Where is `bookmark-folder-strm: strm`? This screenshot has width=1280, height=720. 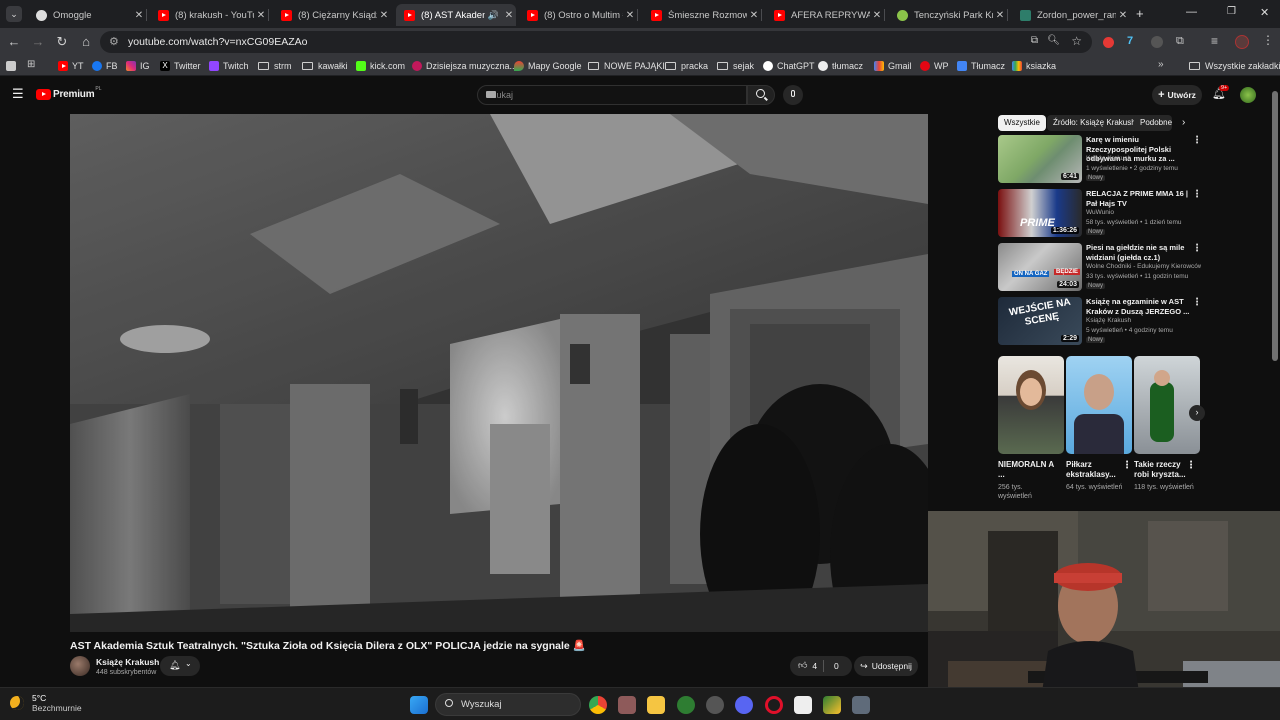
bookmark-folder-strm: strm is located at coordinates (275, 66).